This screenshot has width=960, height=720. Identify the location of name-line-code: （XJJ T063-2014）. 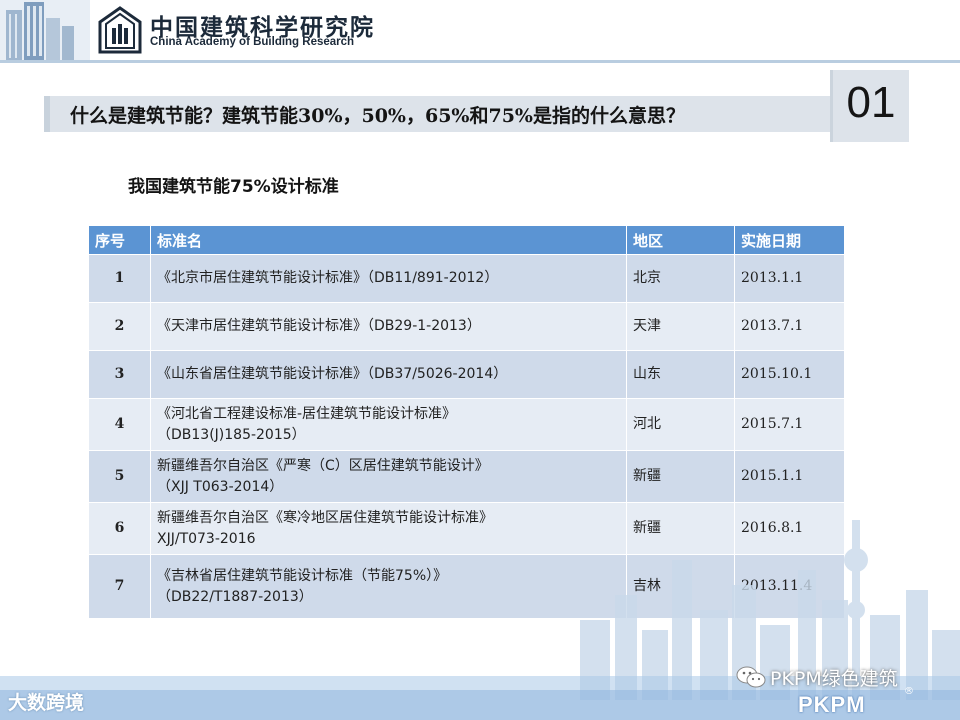
(220, 486).